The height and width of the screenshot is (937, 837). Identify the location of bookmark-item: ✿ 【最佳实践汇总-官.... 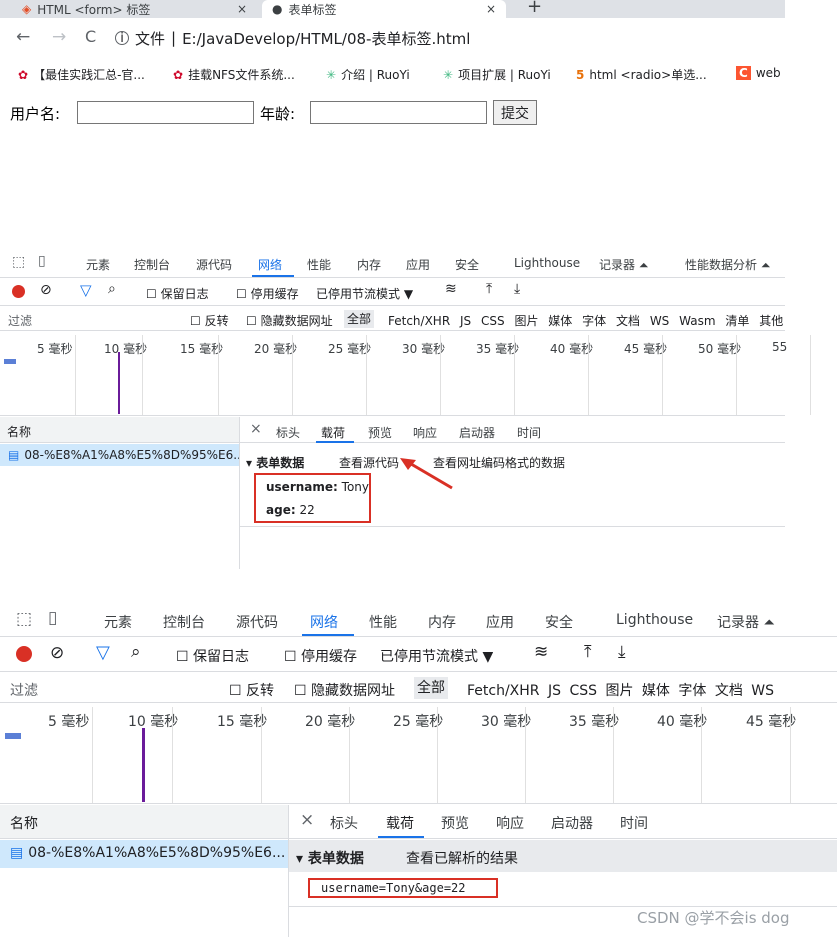
(81, 74).